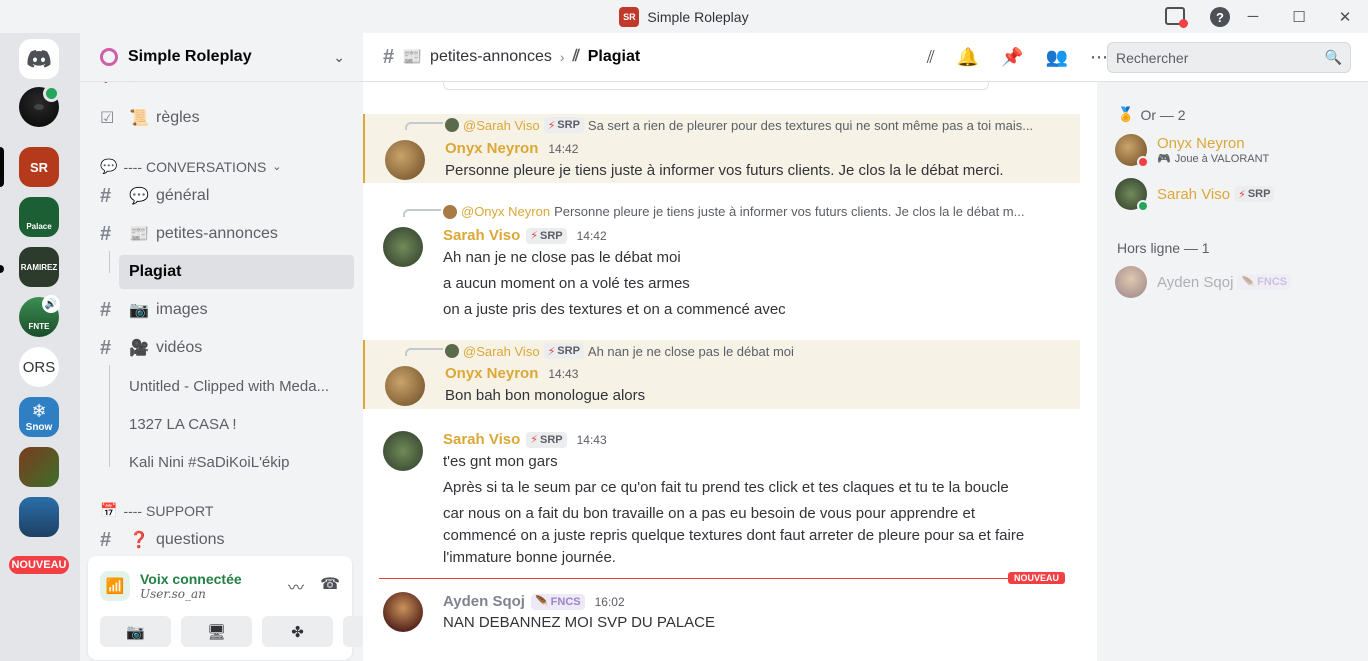 The width and height of the screenshot is (1368, 661). What do you see at coordinates (221, 196) in the screenshot?
I see `channel-general: # 💬 général` at bounding box center [221, 196].